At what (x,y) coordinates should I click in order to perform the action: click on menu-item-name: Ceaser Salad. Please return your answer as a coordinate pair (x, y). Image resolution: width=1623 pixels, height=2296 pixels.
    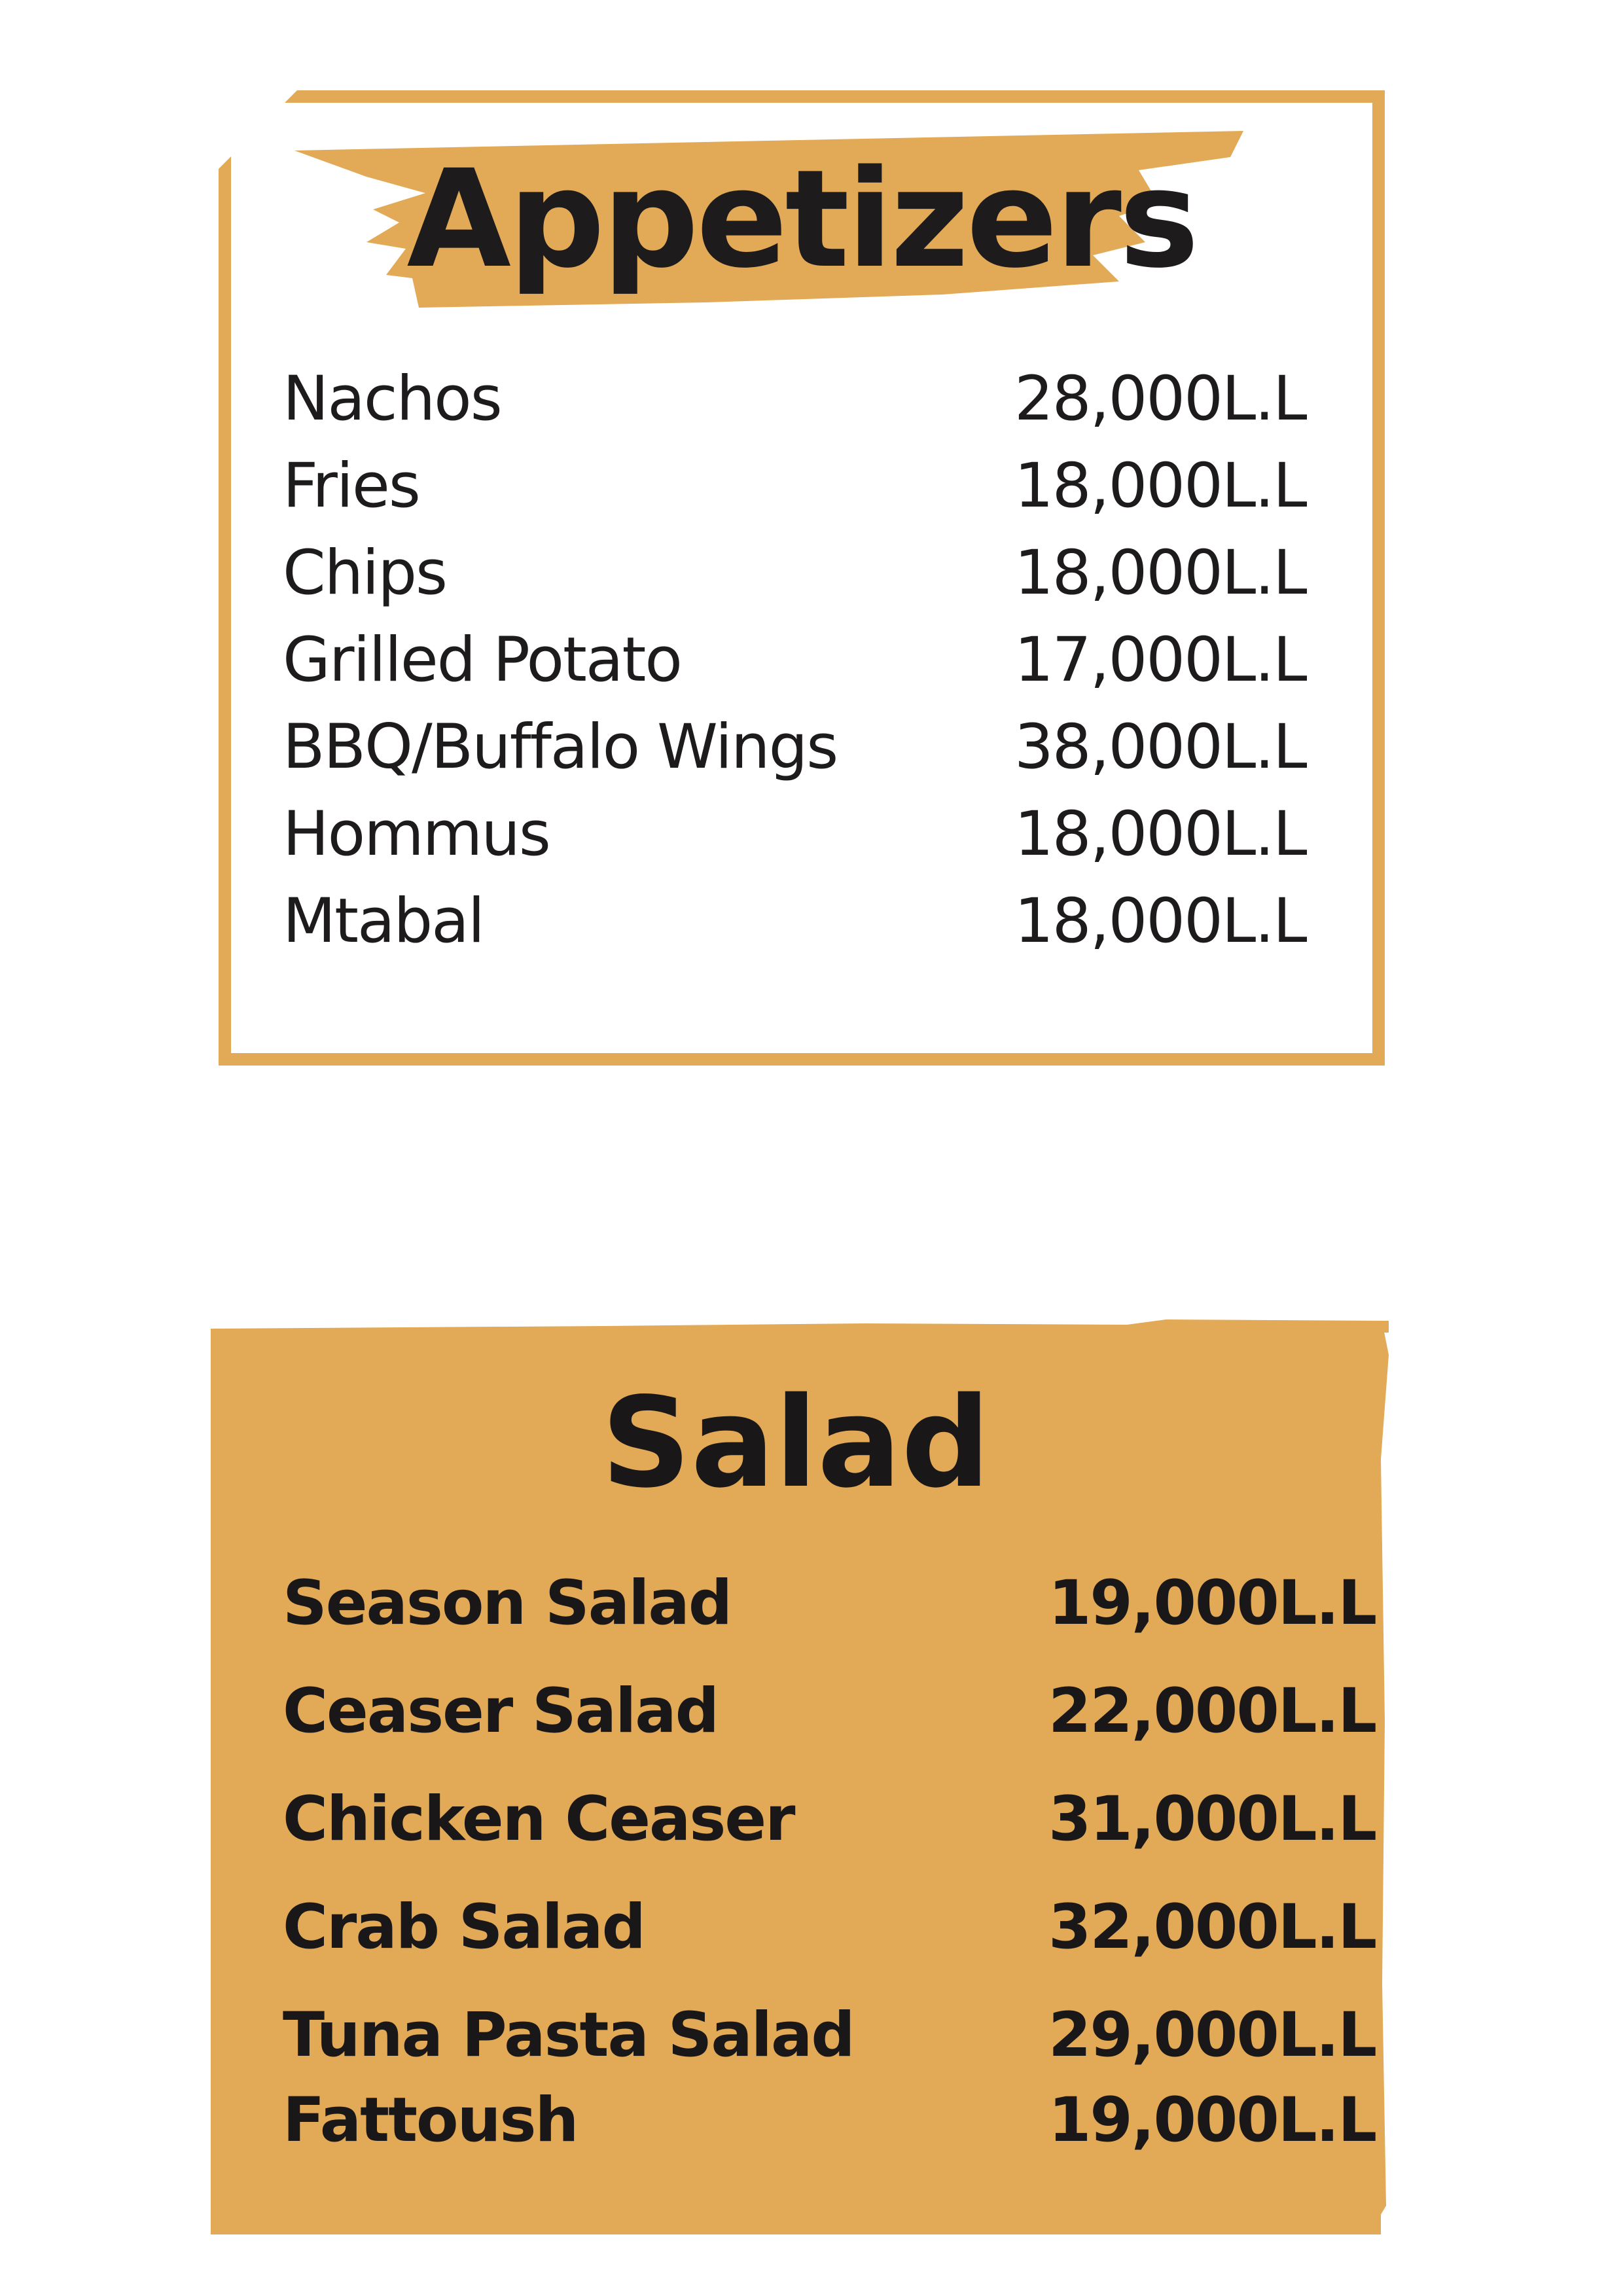
    Looking at the image, I should click on (501, 1711).